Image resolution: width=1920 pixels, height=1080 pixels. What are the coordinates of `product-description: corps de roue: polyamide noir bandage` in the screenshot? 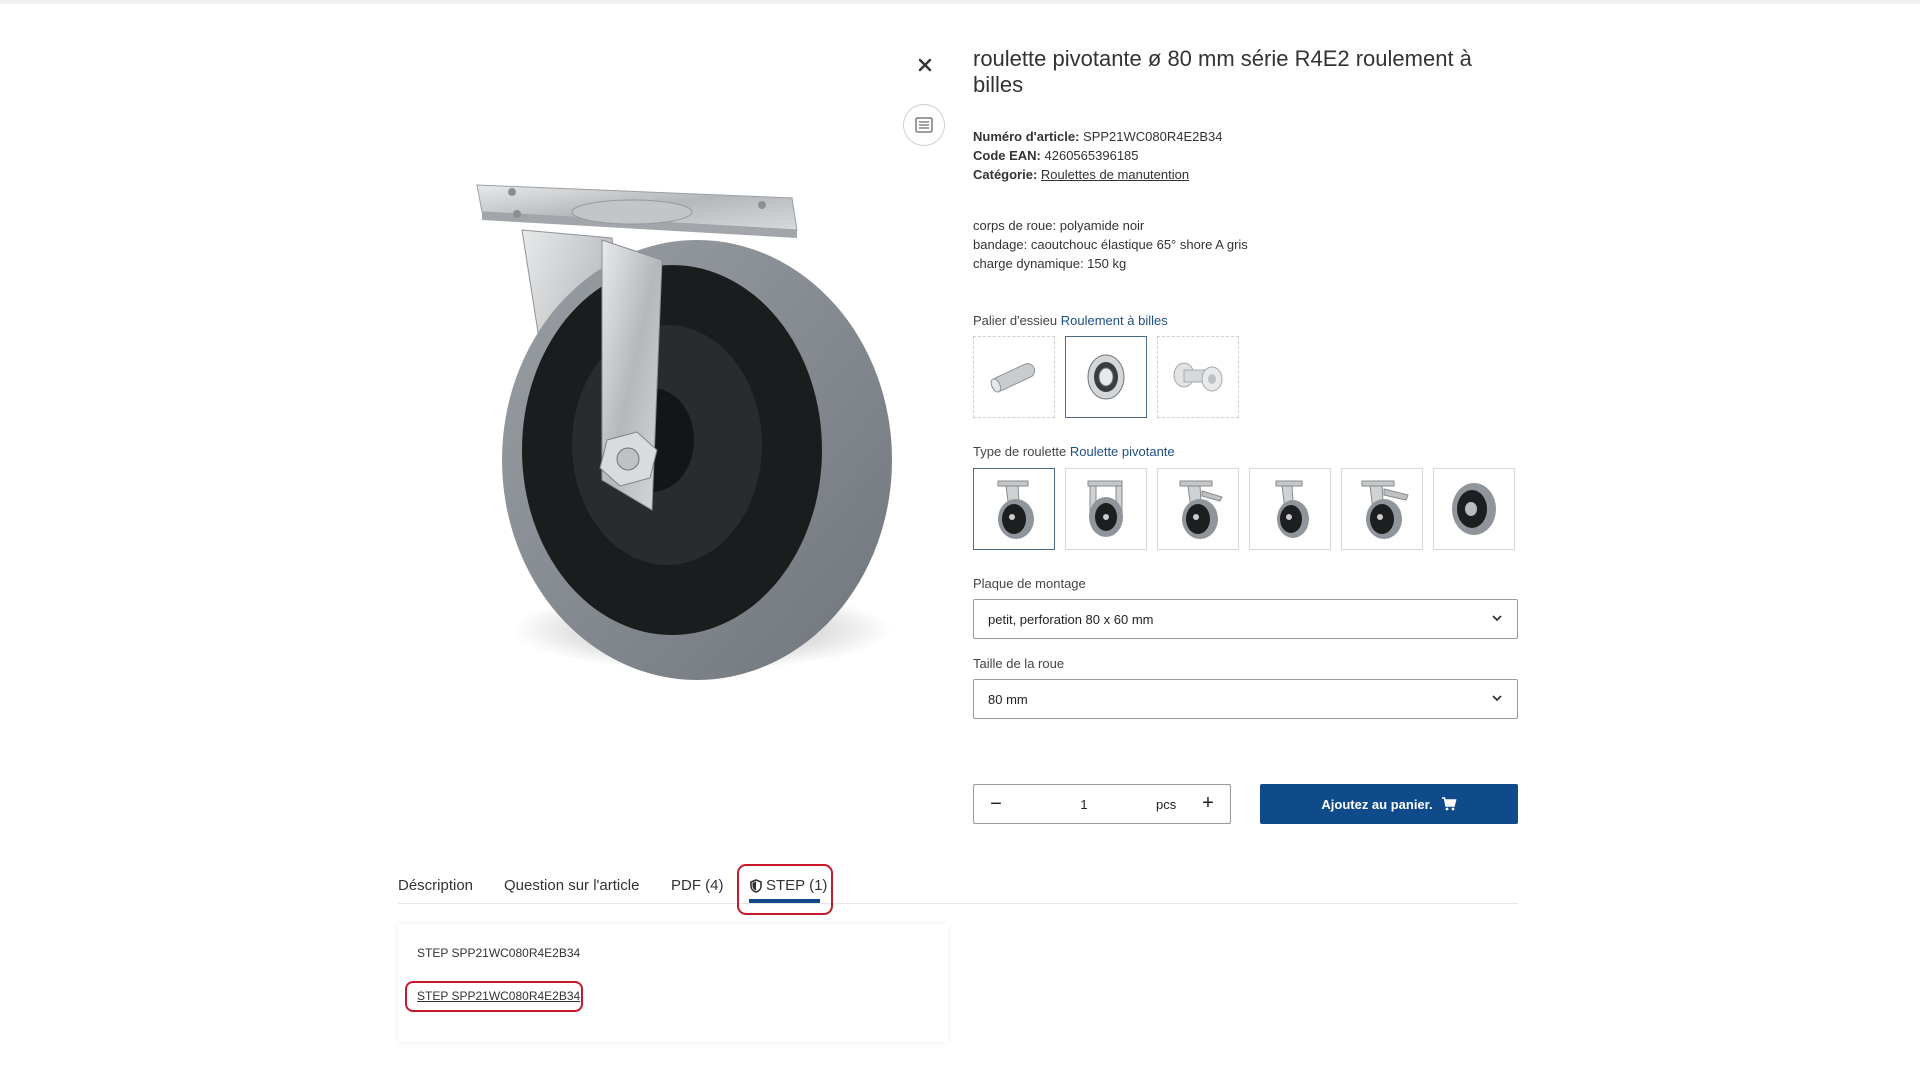 It's located at (1110, 244).